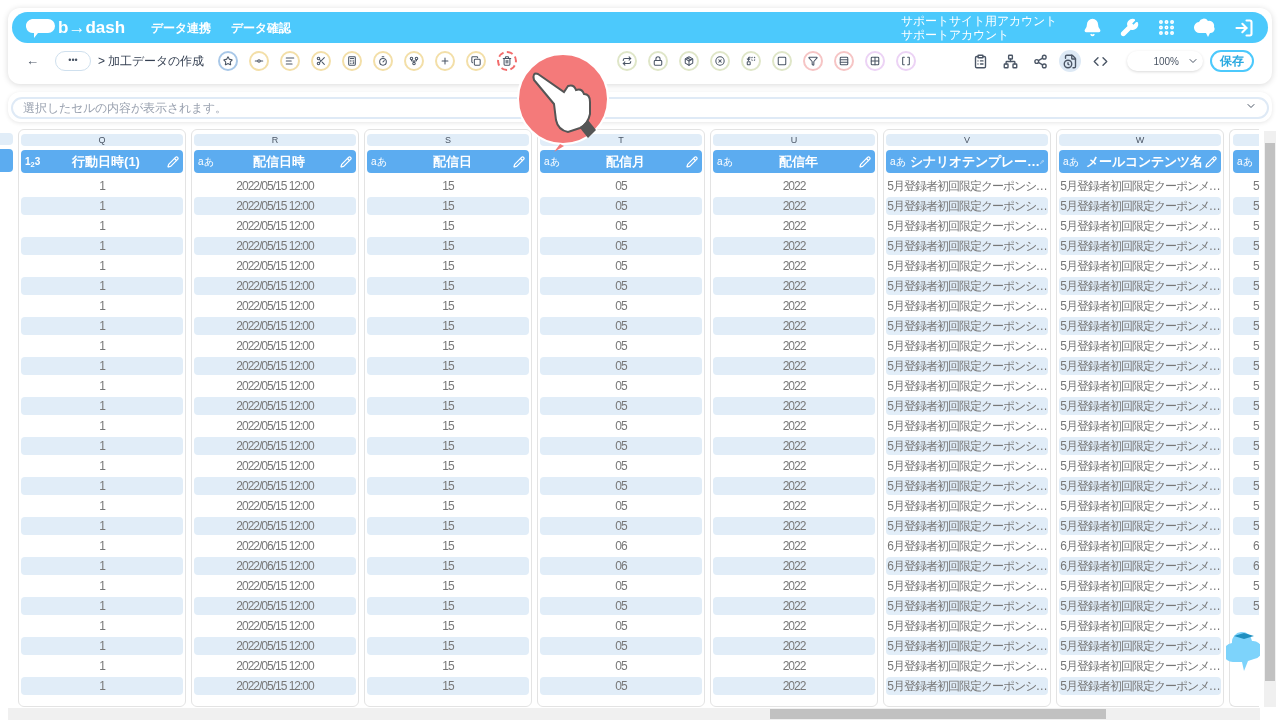  I want to click on column-letter, so click(1246, 140).